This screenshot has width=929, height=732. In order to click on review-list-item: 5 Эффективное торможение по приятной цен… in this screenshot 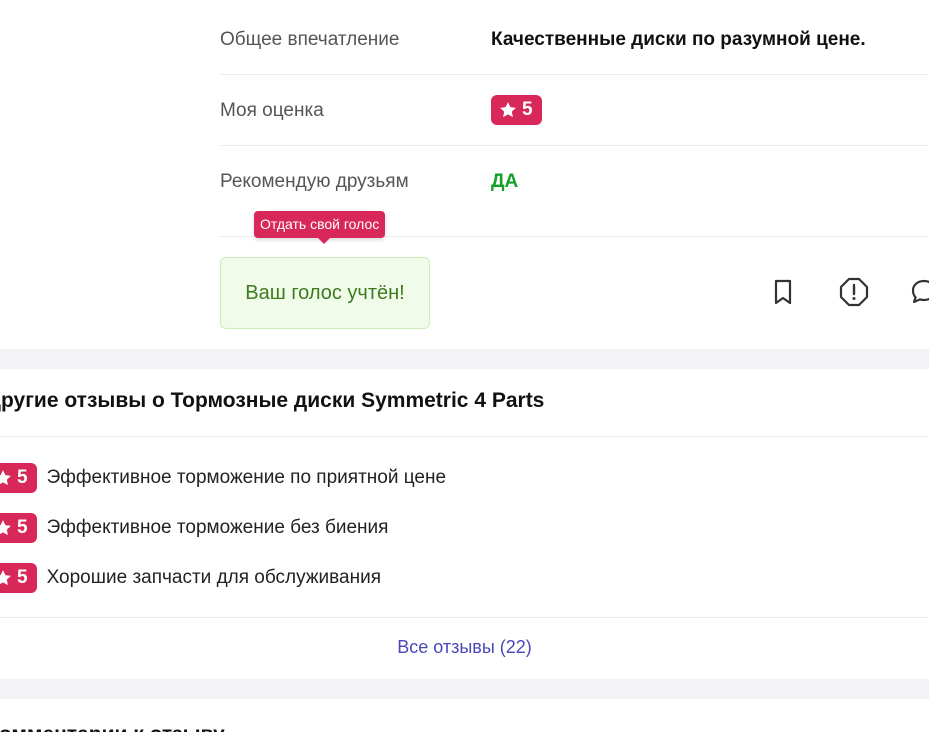, I will do `click(223, 478)`.